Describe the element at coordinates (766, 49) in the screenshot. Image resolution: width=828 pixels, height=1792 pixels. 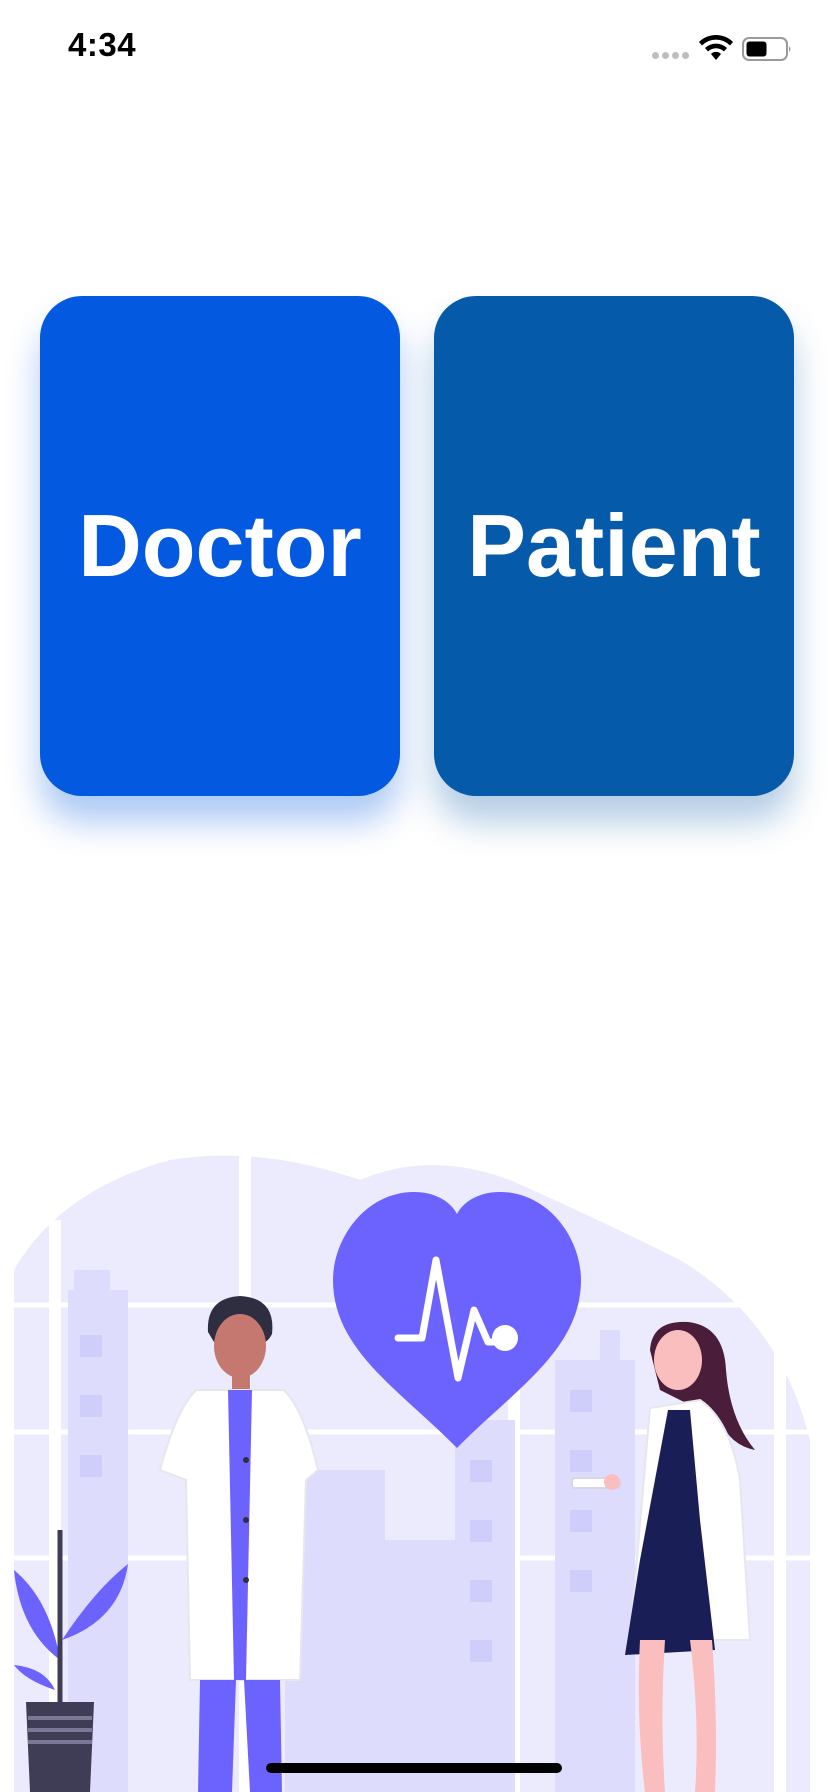
I see `battery-icon` at that location.